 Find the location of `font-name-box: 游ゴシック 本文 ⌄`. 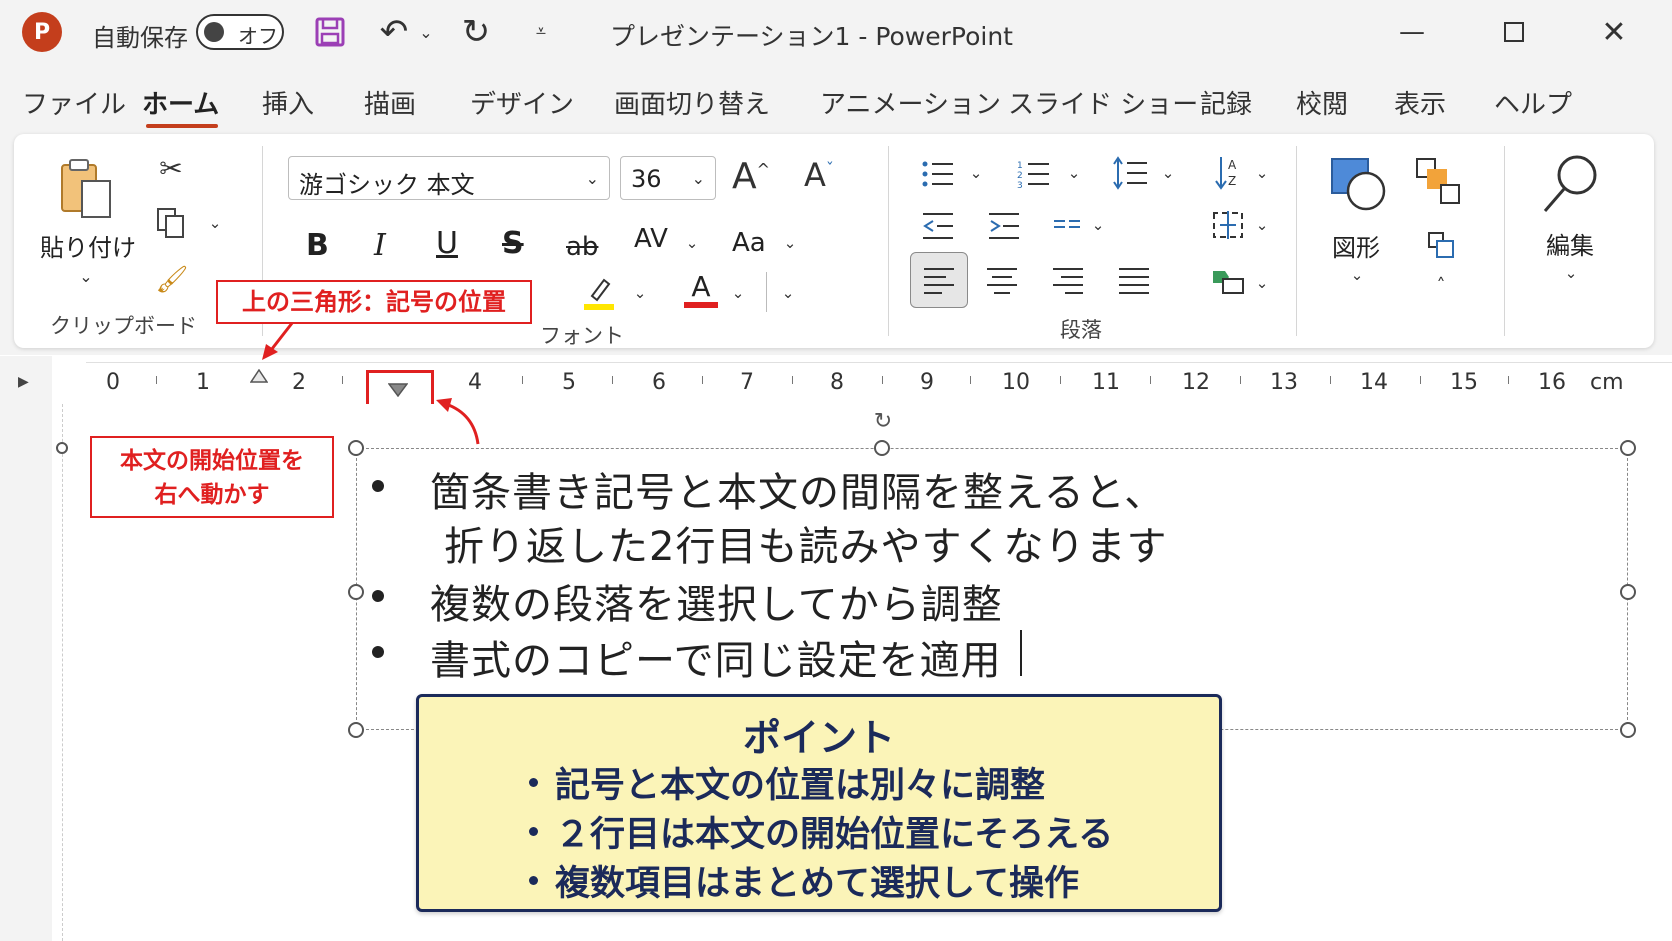

font-name-box: 游ゴシック 本文 ⌄ is located at coordinates (449, 178).